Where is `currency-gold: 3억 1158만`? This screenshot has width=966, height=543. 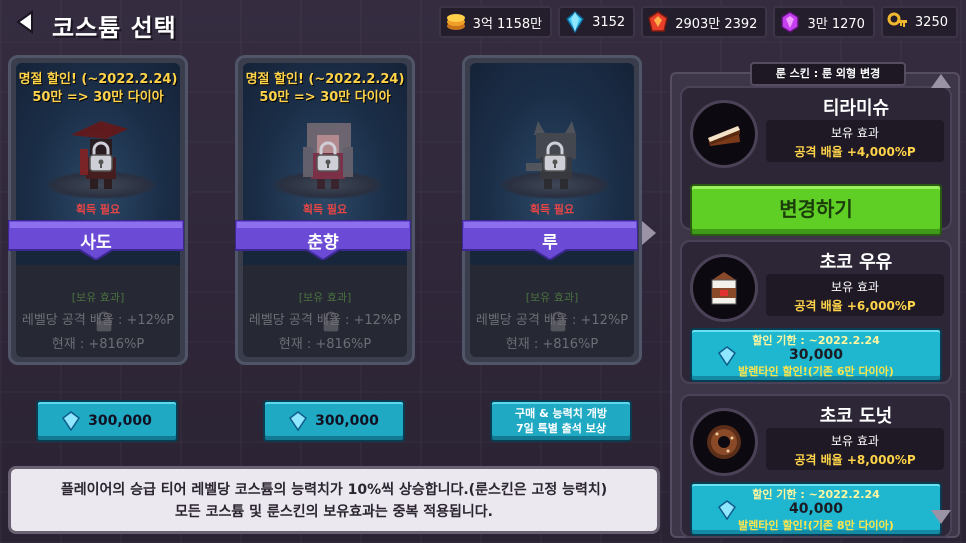 currency-gold: 3억 1158만 is located at coordinates (495, 22).